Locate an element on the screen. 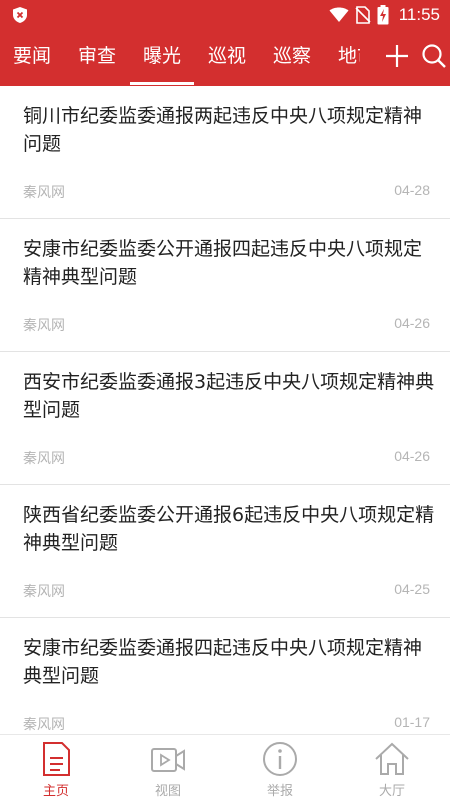 Image resolution: width=450 pixels, height=800 pixels. tab-yaowen: 要闻 is located at coordinates (32, 58).